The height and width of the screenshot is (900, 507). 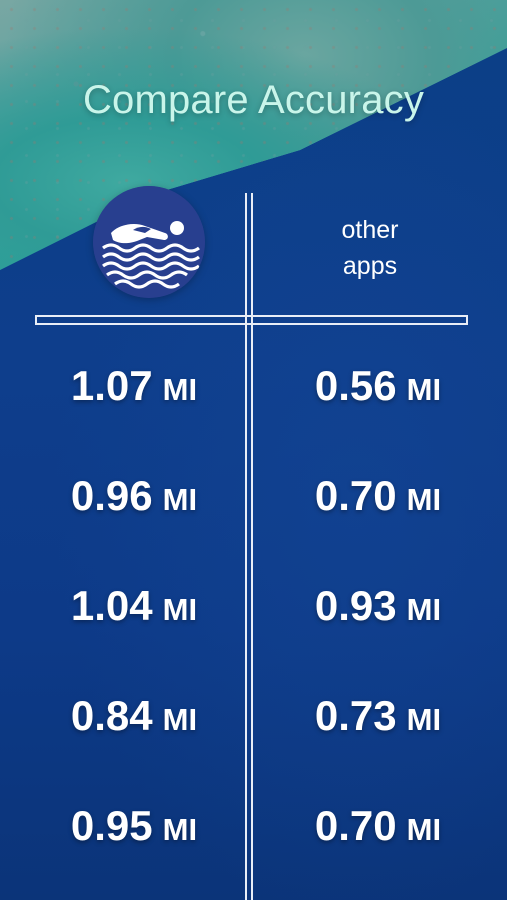 I want to click on other-apps-distance-value: 0.56 MI, so click(x=378, y=386).